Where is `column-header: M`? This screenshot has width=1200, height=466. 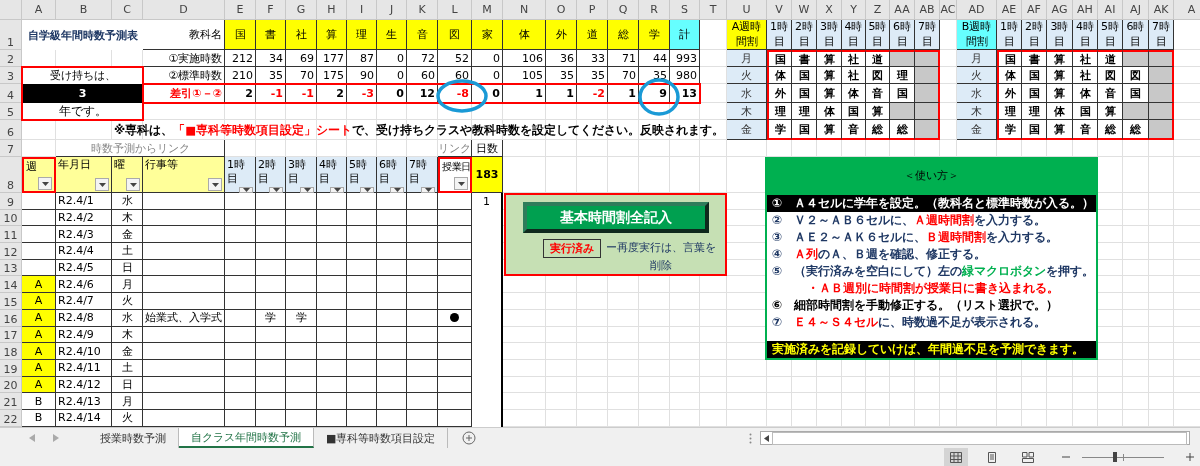
column-header: M is located at coordinates (487, 10).